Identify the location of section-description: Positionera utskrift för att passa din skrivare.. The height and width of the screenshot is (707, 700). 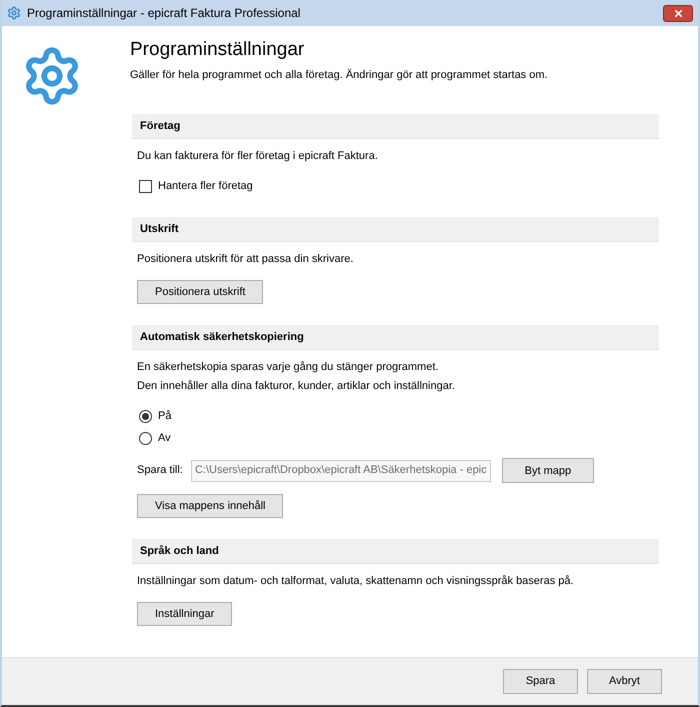
(245, 259).